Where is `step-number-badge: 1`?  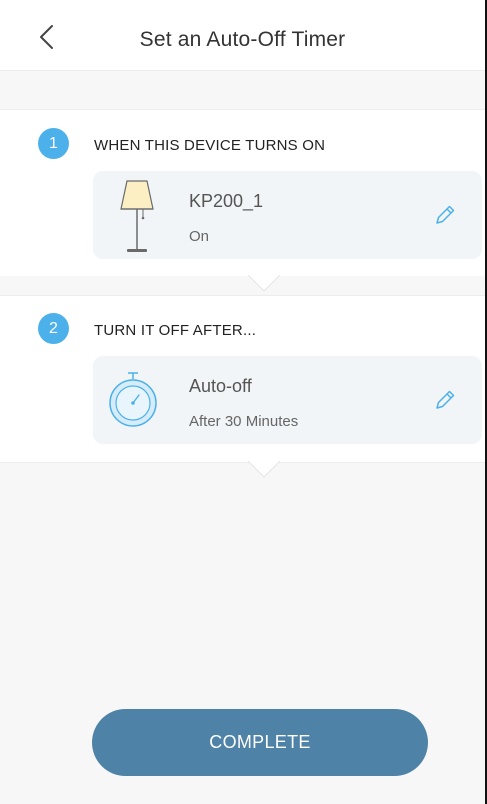 step-number-badge: 1 is located at coordinates (53, 143).